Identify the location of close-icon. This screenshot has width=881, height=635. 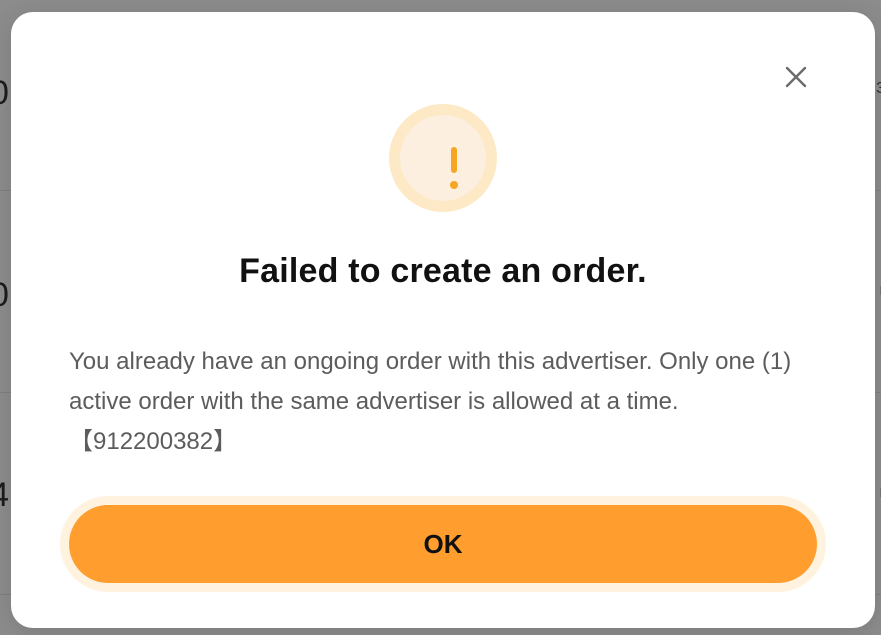
(796, 77).